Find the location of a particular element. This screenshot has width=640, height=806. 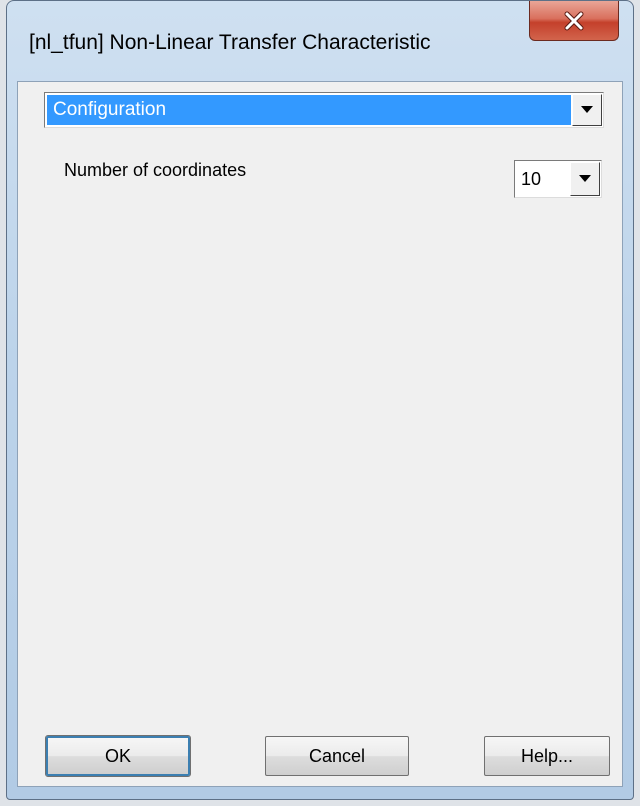

section-dropdown-value: Configuration is located at coordinates (309, 110).